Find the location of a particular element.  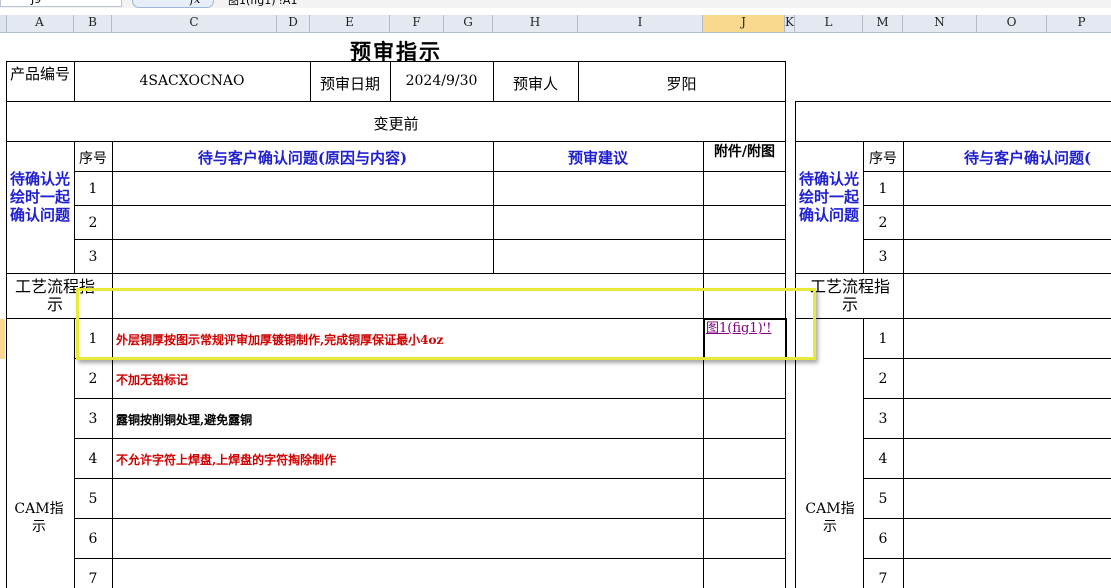

confirm-row-seq-right: 1 is located at coordinates (883, 189).